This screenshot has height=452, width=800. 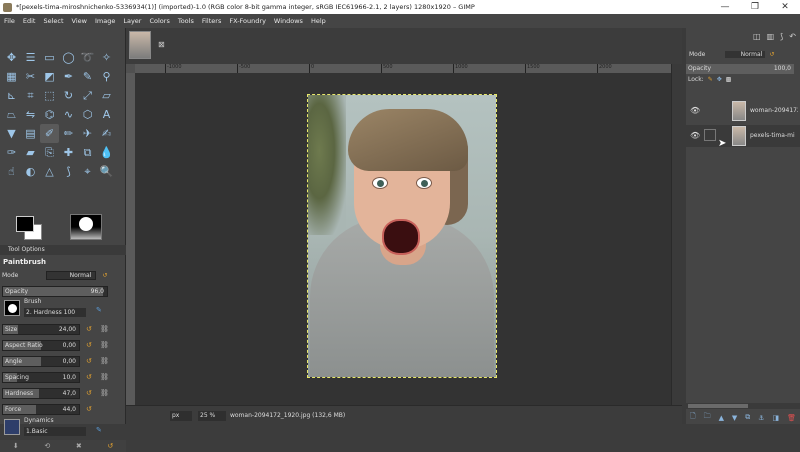 What do you see at coordinates (87, 57) in the screenshot?
I see `free-select-tool-icon: ➰` at bounding box center [87, 57].